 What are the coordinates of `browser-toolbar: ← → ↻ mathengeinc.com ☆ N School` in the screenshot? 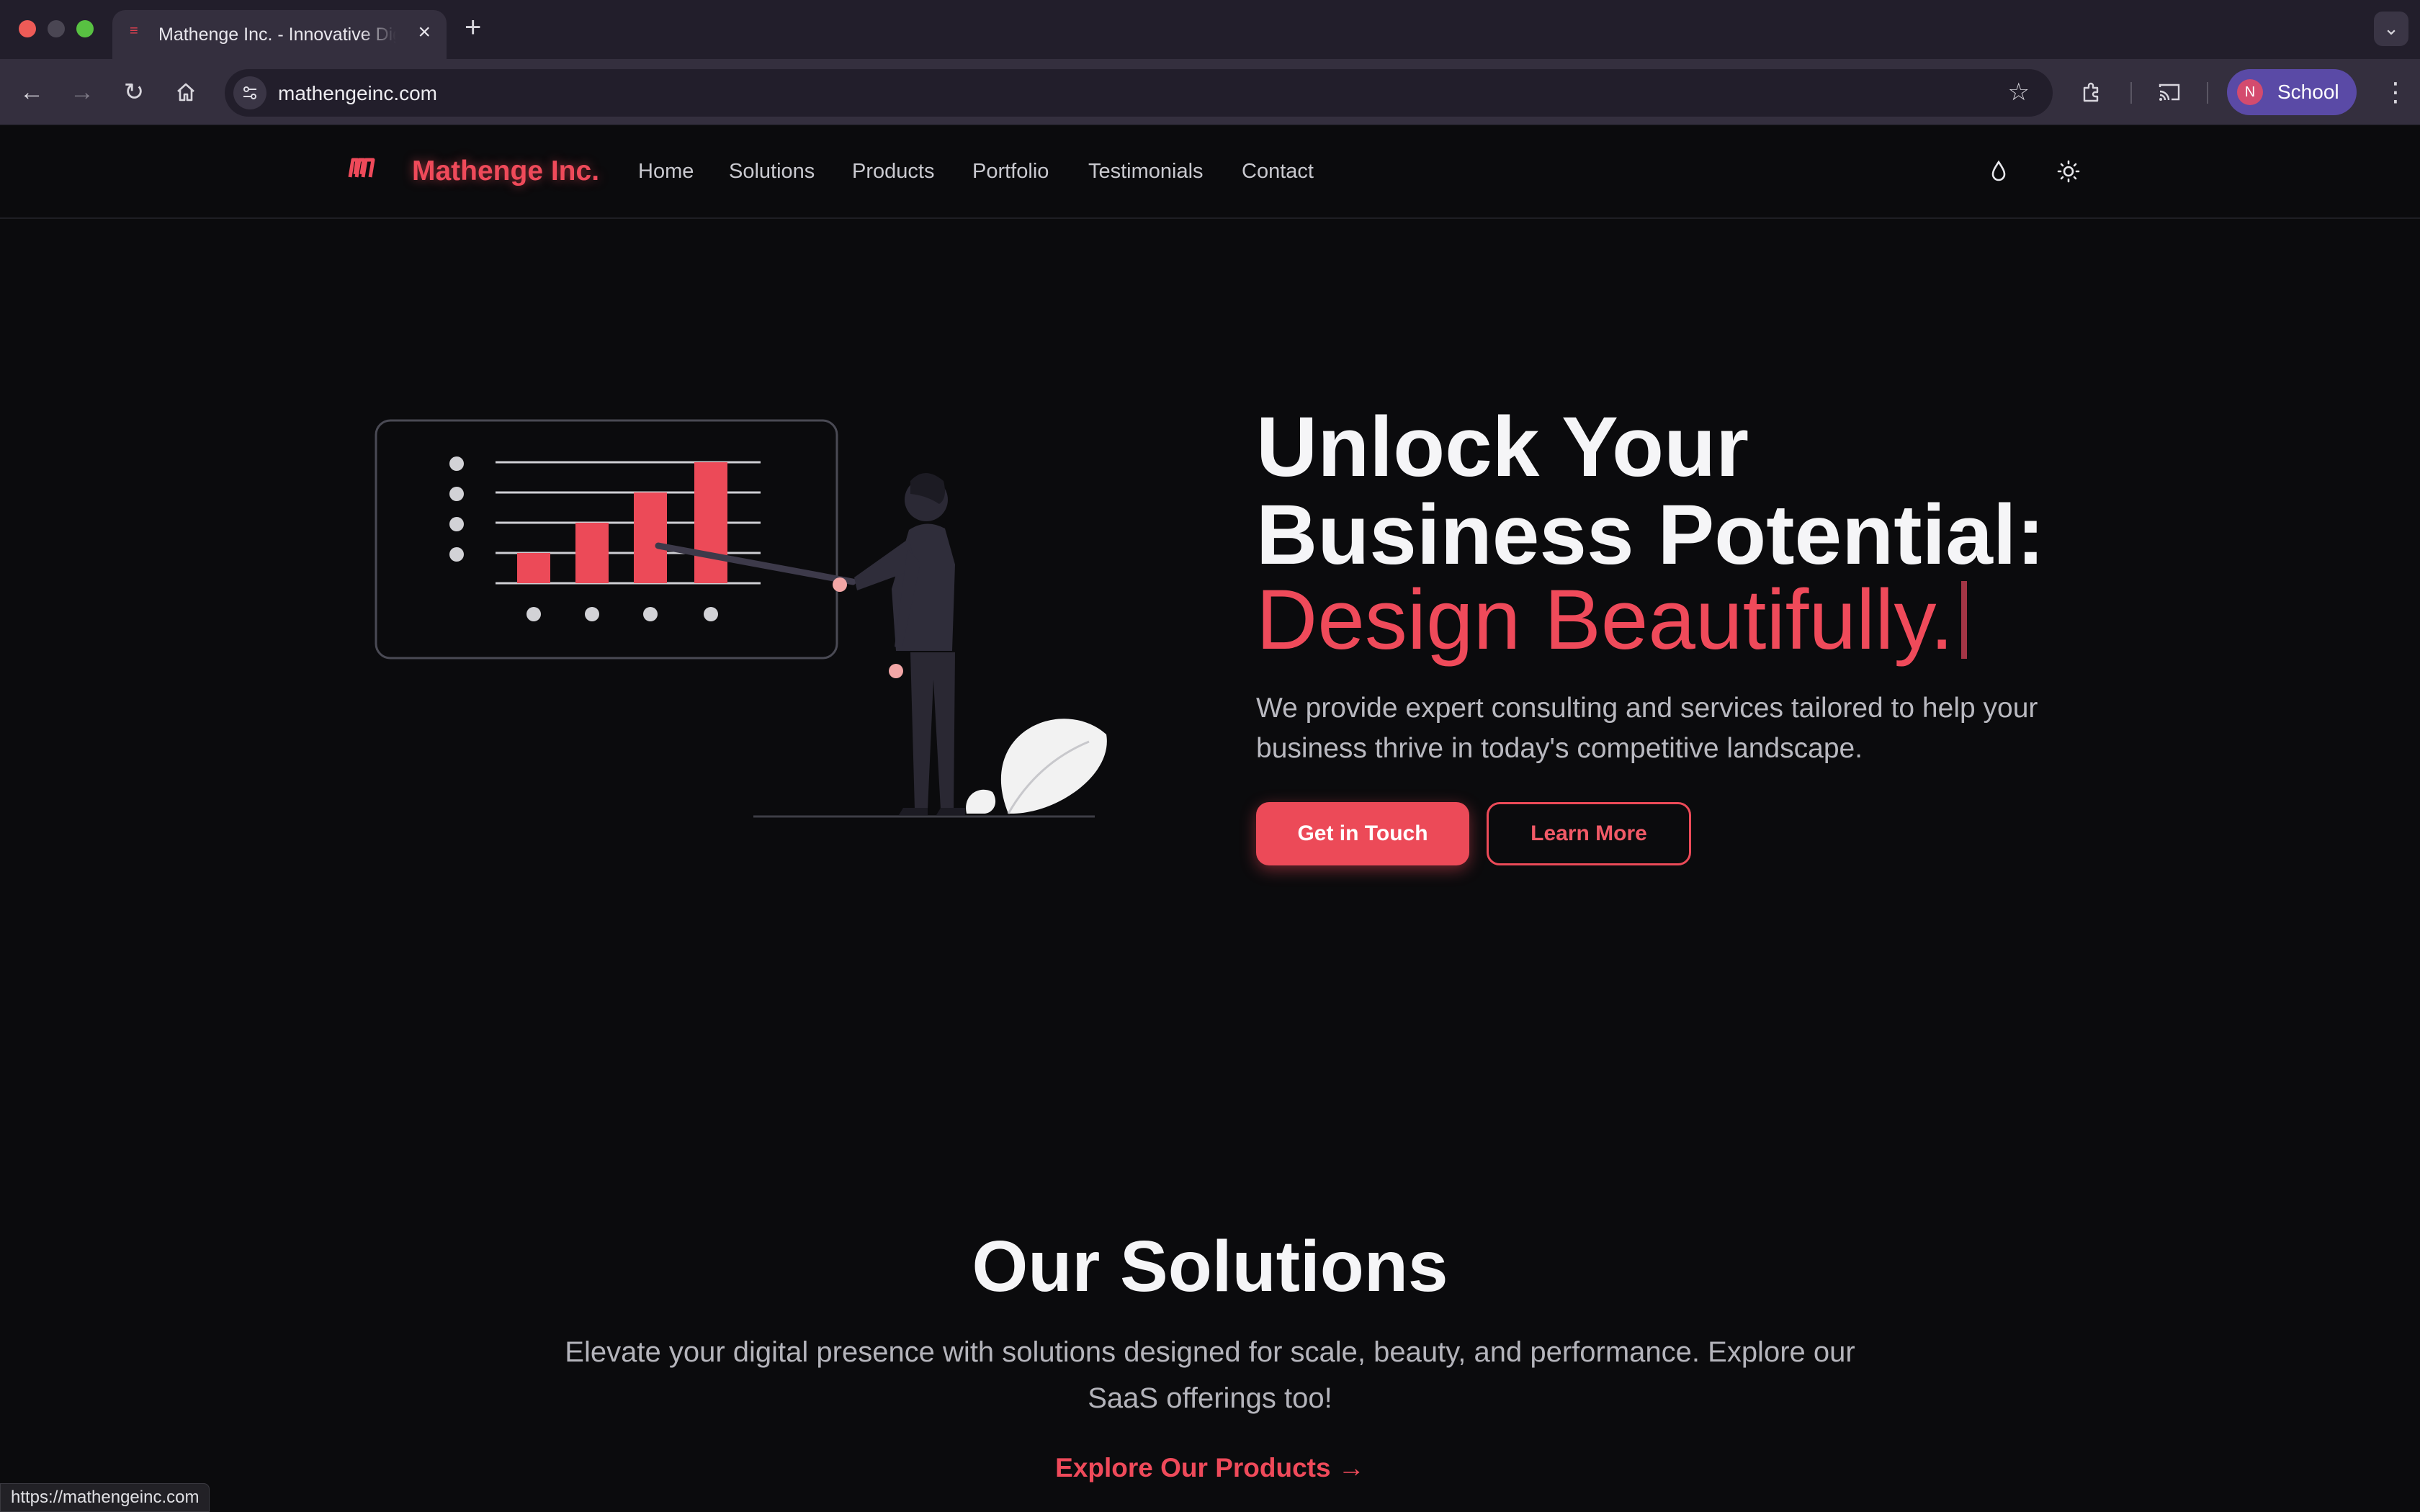 It's located at (1210, 92).